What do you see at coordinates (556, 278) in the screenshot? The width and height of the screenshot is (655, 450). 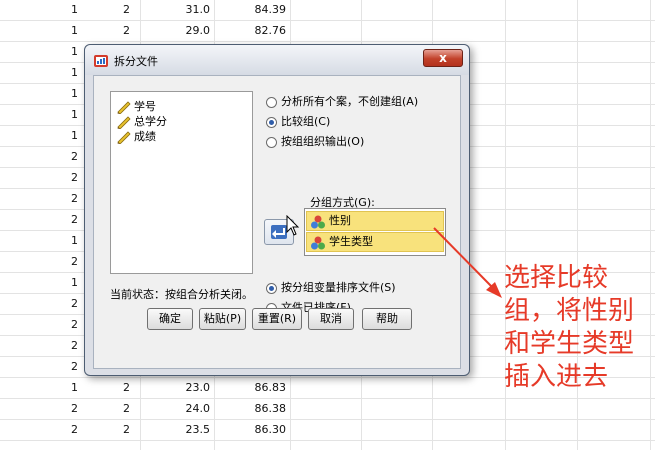 I see `annotation-line: 选择比较` at bounding box center [556, 278].